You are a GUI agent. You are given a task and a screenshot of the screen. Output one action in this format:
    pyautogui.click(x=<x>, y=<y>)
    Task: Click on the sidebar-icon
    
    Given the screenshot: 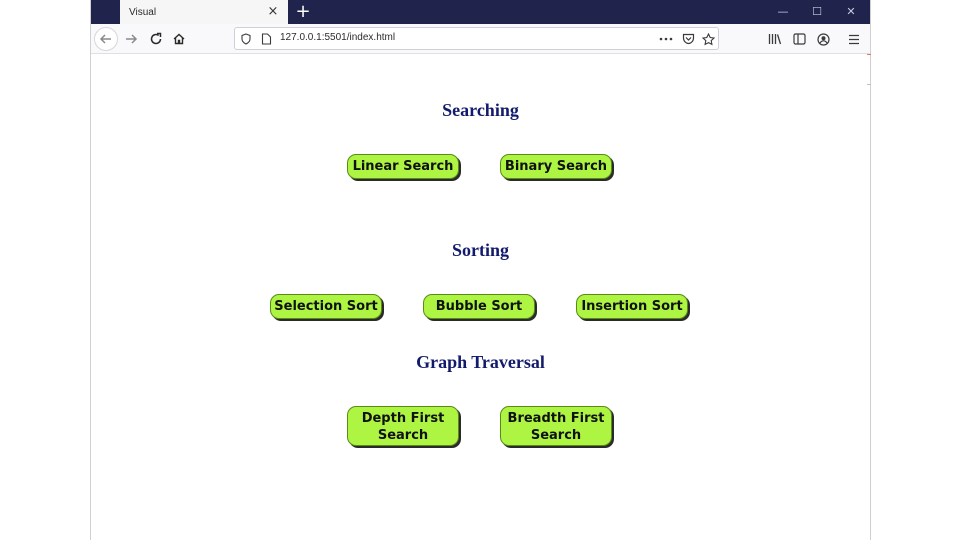 What is the action you would take?
    pyautogui.click(x=799, y=39)
    